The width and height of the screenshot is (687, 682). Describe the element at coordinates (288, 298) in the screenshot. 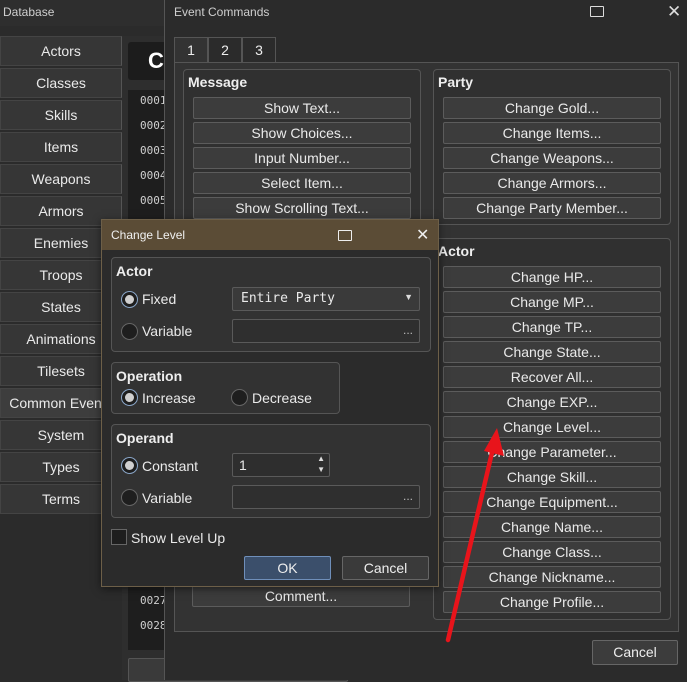

I see `actor-select-value: Entire Party` at that location.